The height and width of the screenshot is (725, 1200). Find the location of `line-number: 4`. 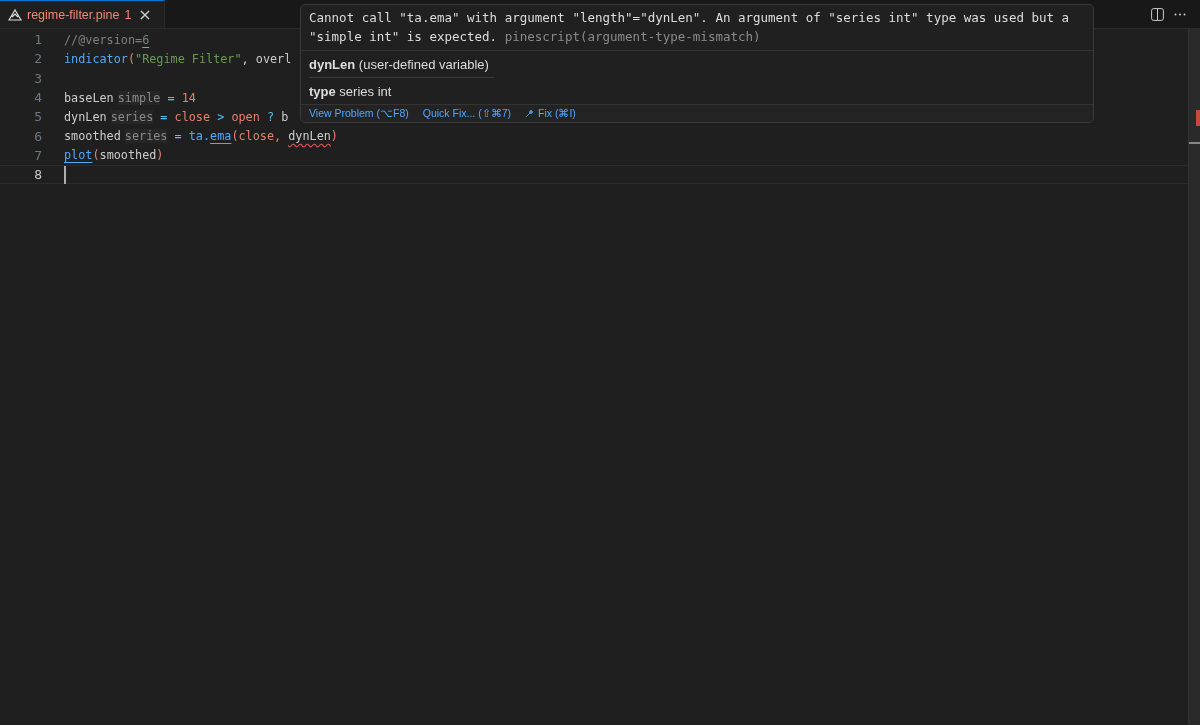

line-number: 4 is located at coordinates (37, 98).